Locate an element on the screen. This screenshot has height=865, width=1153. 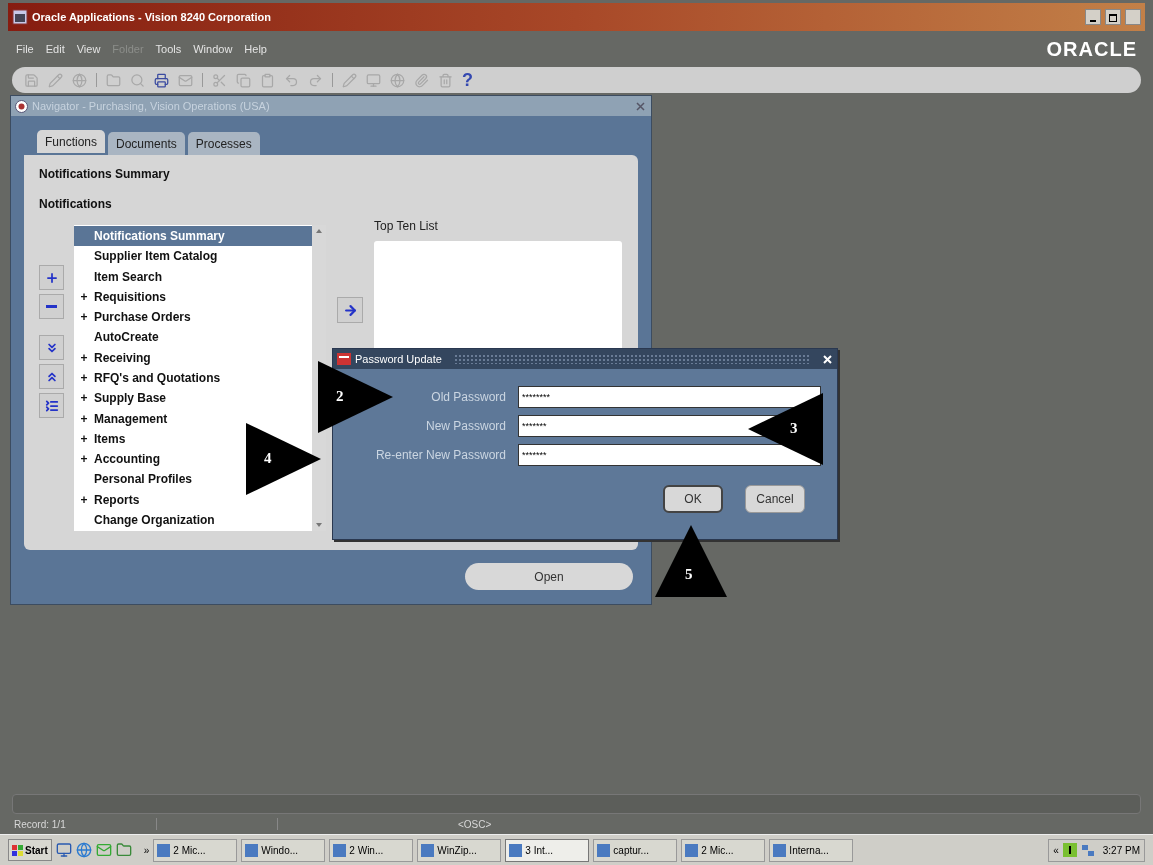
info-icon is located at coordinates (1069, 850).